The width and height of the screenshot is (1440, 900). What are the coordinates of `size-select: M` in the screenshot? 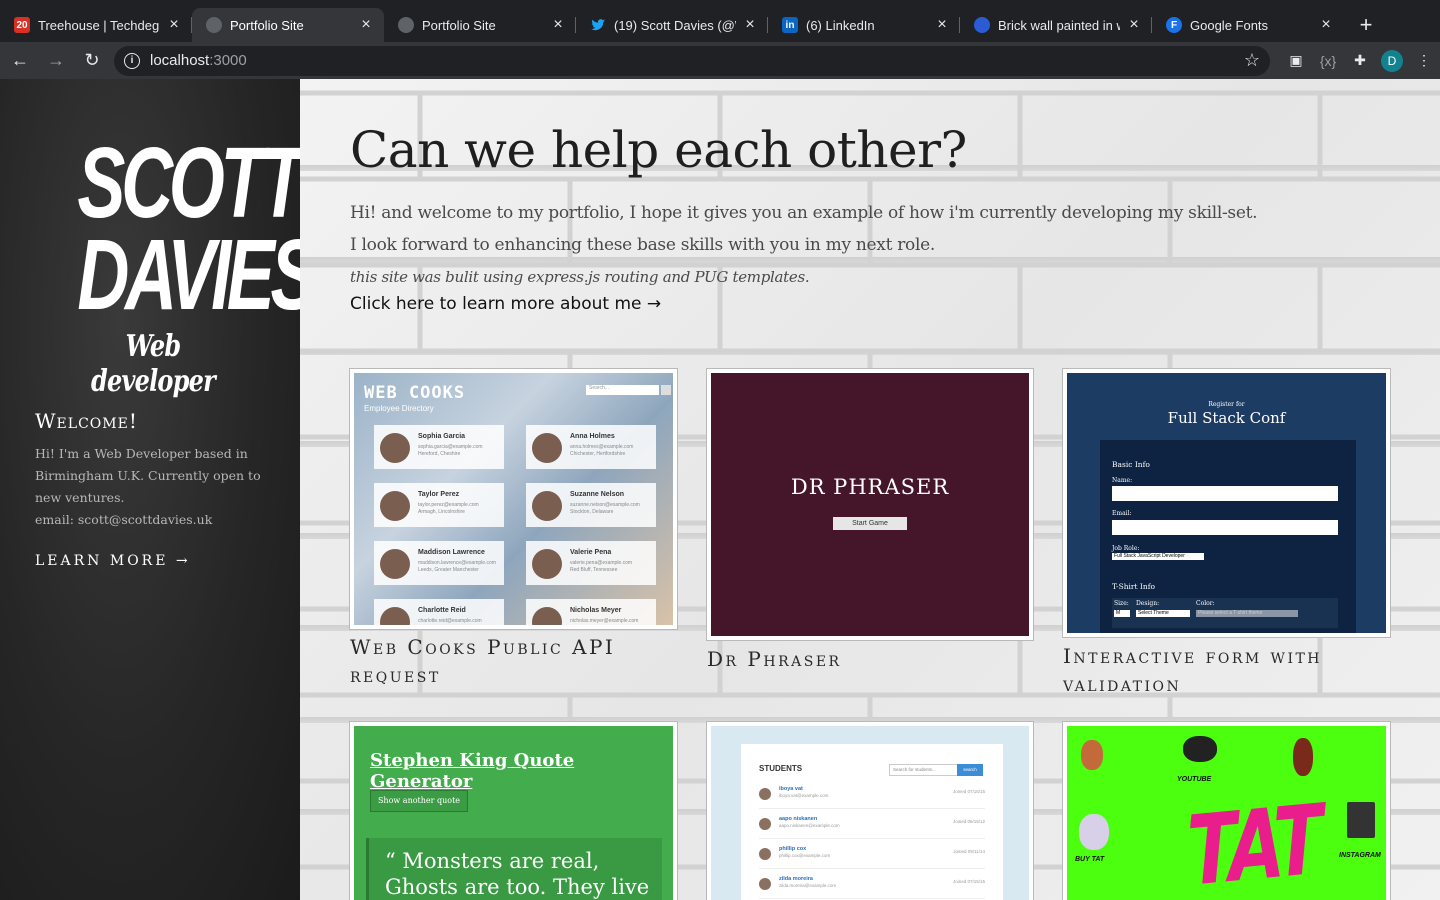 It's located at (1122, 613).